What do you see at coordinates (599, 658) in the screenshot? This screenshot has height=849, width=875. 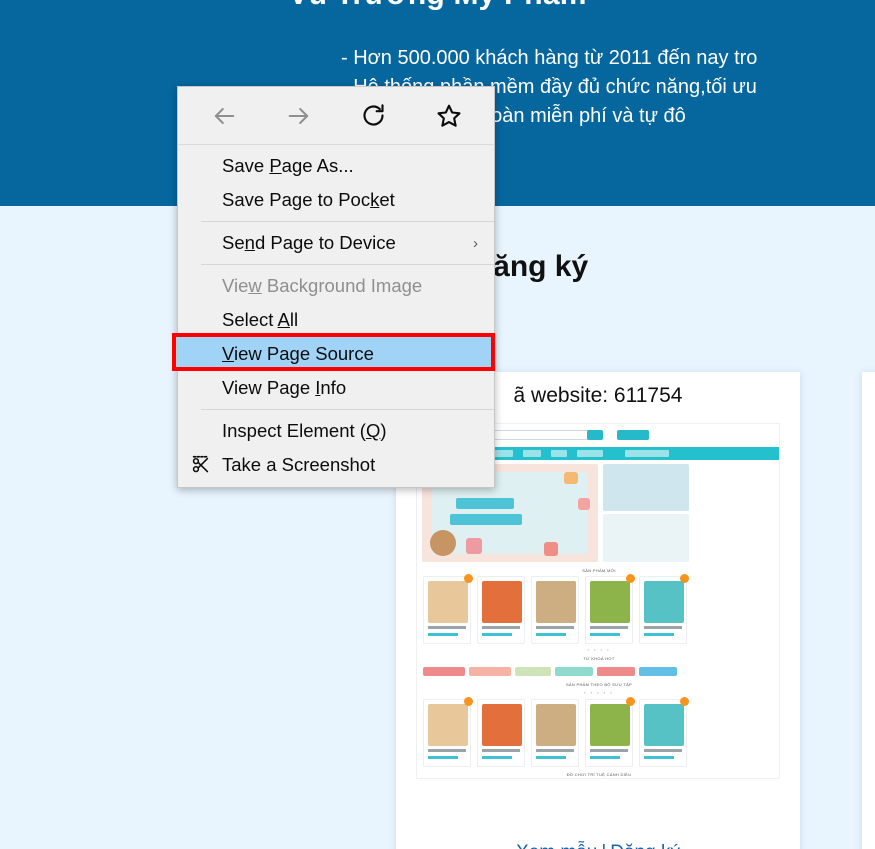 I see `mini-caption-keywords: TỪ KHOÁ HOT` at bounding box center [599, 658].